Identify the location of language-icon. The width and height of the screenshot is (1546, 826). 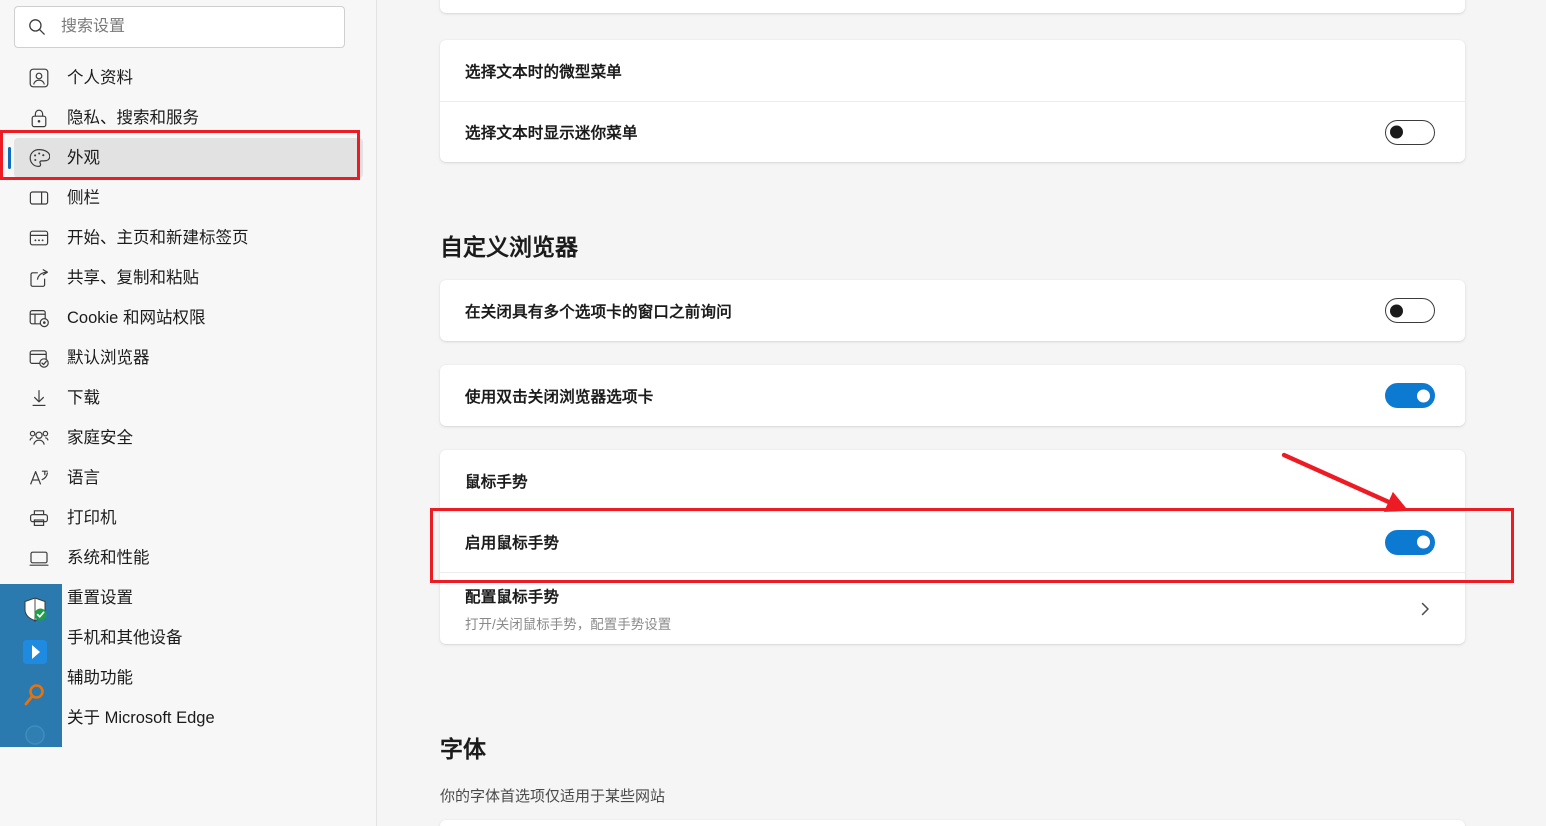
(39, 478).